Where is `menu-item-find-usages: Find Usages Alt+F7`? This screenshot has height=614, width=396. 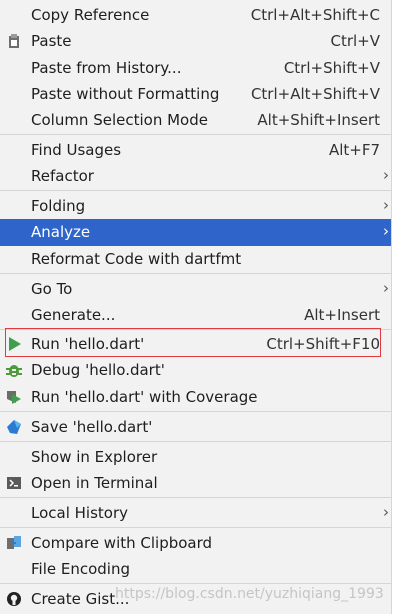
menu-item-find-usages: Find Usages Alt+F7 is located at coordinates (195, 150).